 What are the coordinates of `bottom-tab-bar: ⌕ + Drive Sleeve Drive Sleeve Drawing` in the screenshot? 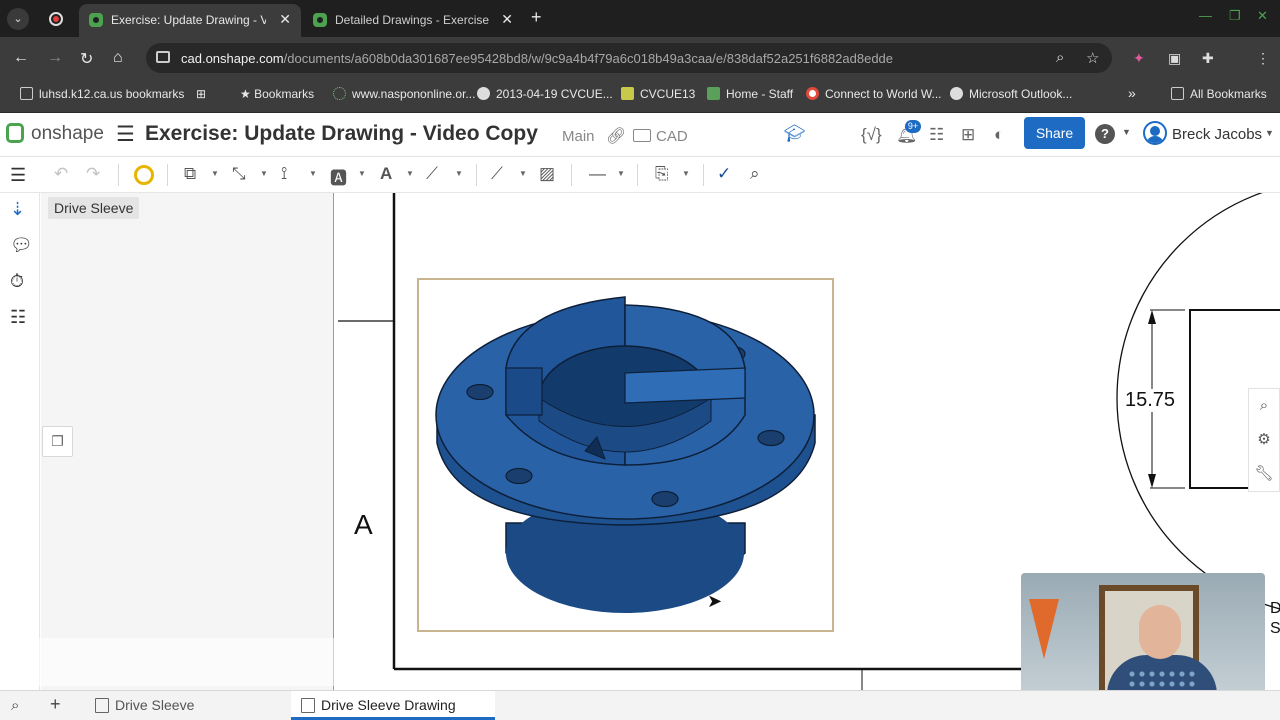 It's located at (640, 705).